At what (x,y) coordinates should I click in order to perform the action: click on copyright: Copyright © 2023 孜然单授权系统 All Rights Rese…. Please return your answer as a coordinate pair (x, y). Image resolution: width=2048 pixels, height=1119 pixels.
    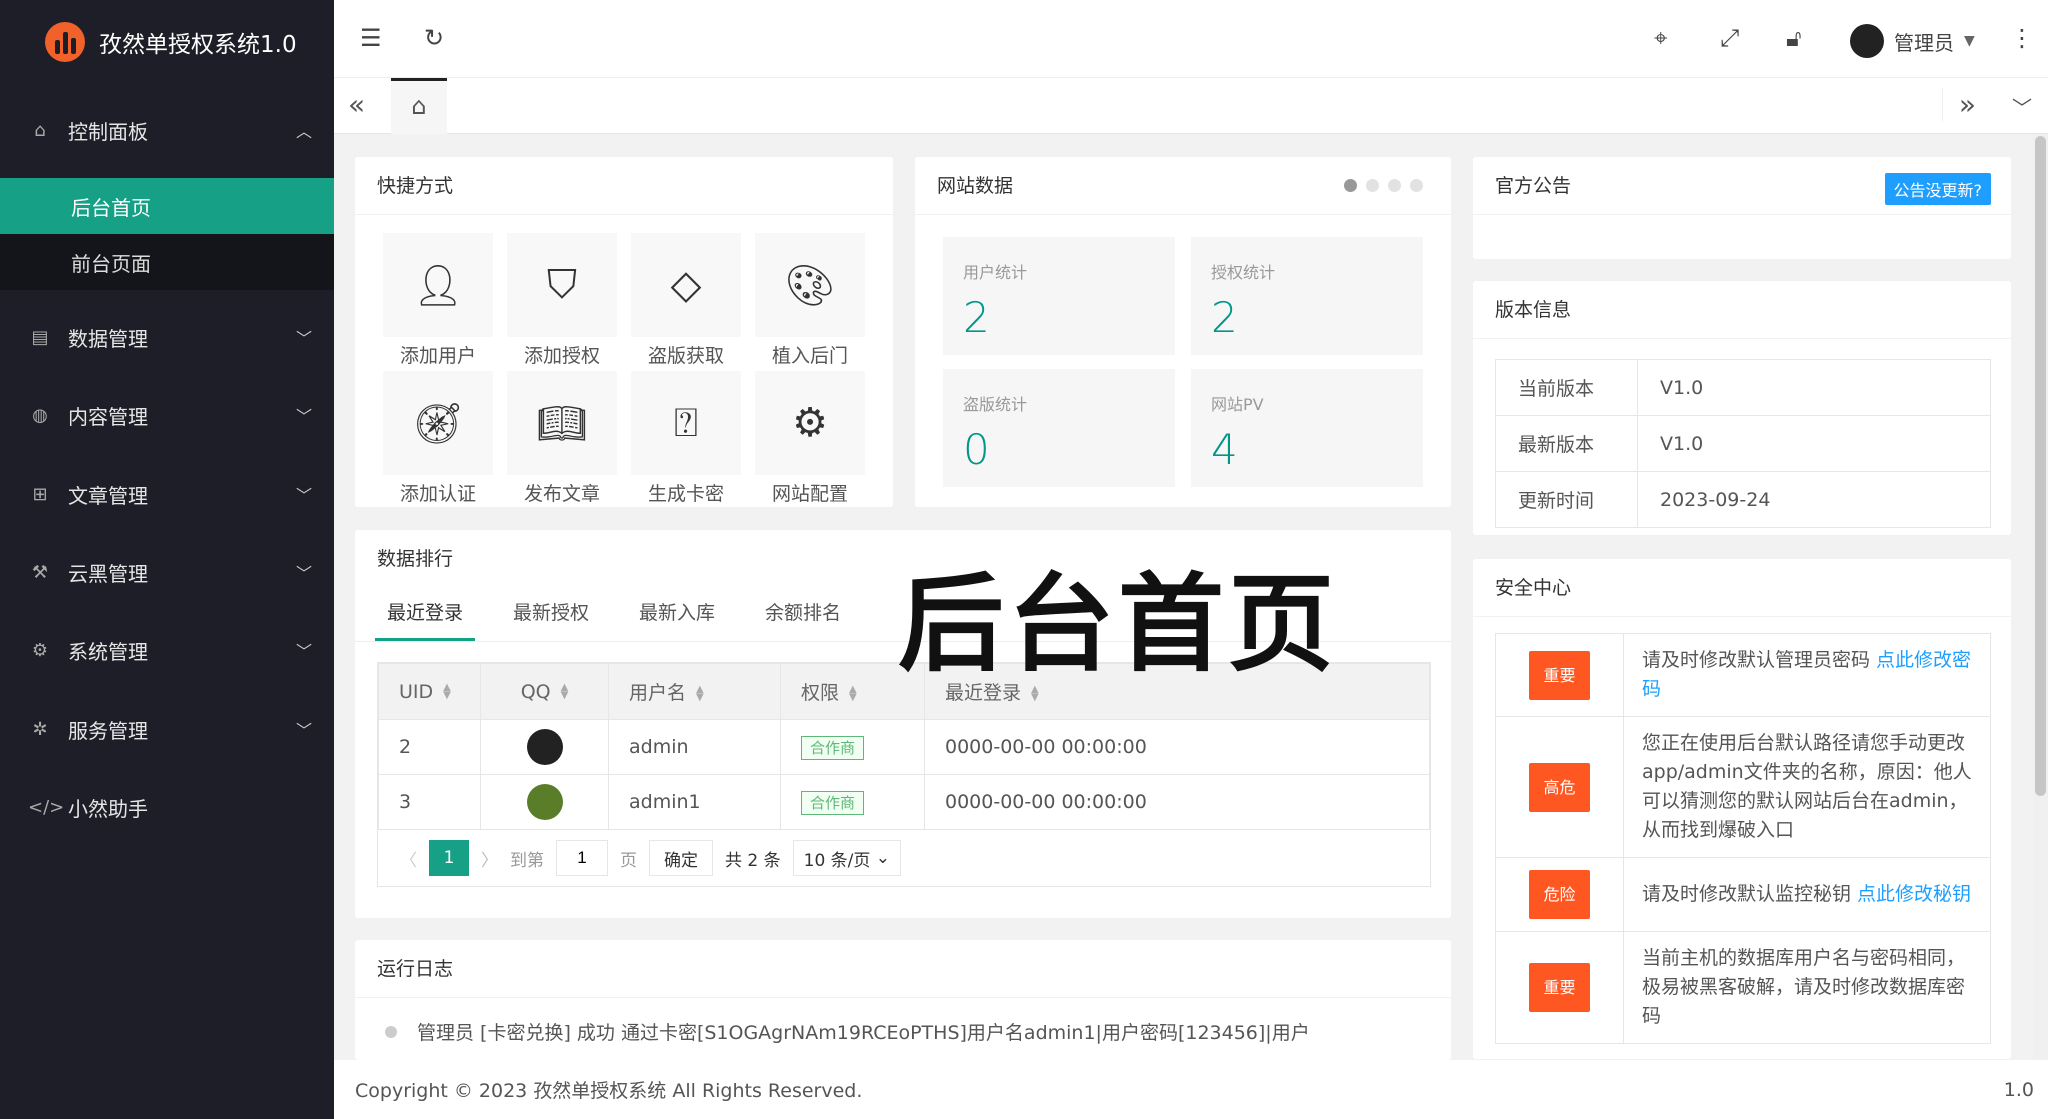
    Looking at the image, I should click on (609, 1091).